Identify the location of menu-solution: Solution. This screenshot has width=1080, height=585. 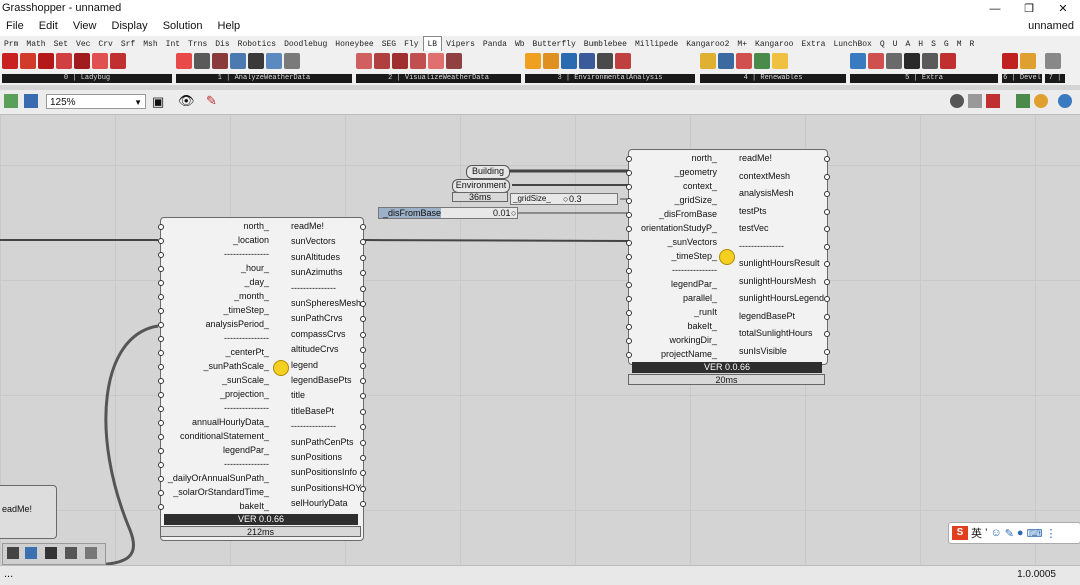
(183, 26).